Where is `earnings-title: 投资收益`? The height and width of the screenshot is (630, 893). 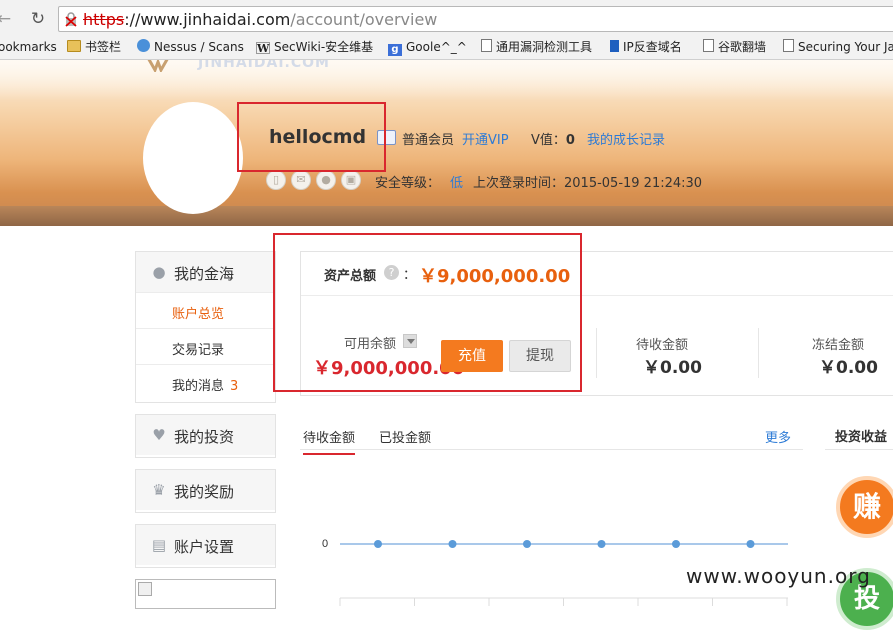
earnings-title: 投资收益 is located at coordinates (861, 437).